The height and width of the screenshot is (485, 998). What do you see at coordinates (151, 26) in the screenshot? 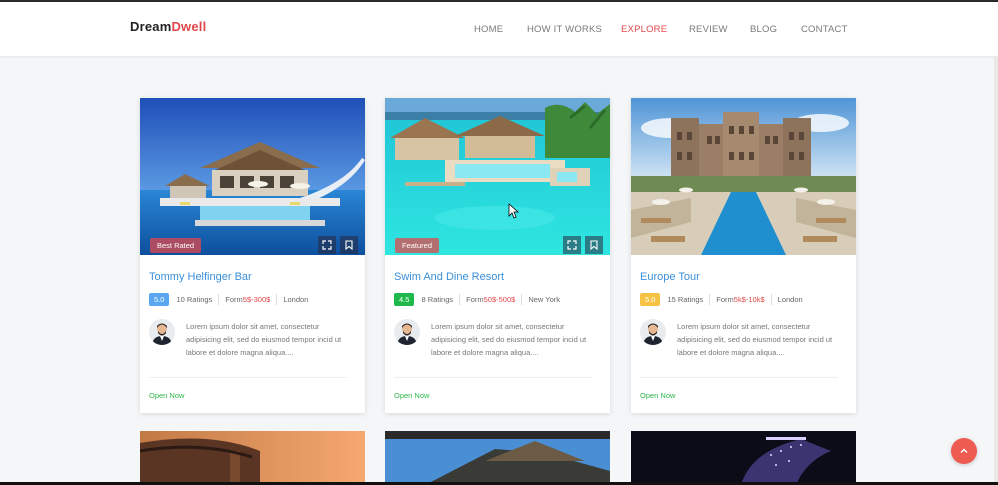
I see `brand-name-part1: Dream` at bounding box center [151, 26].